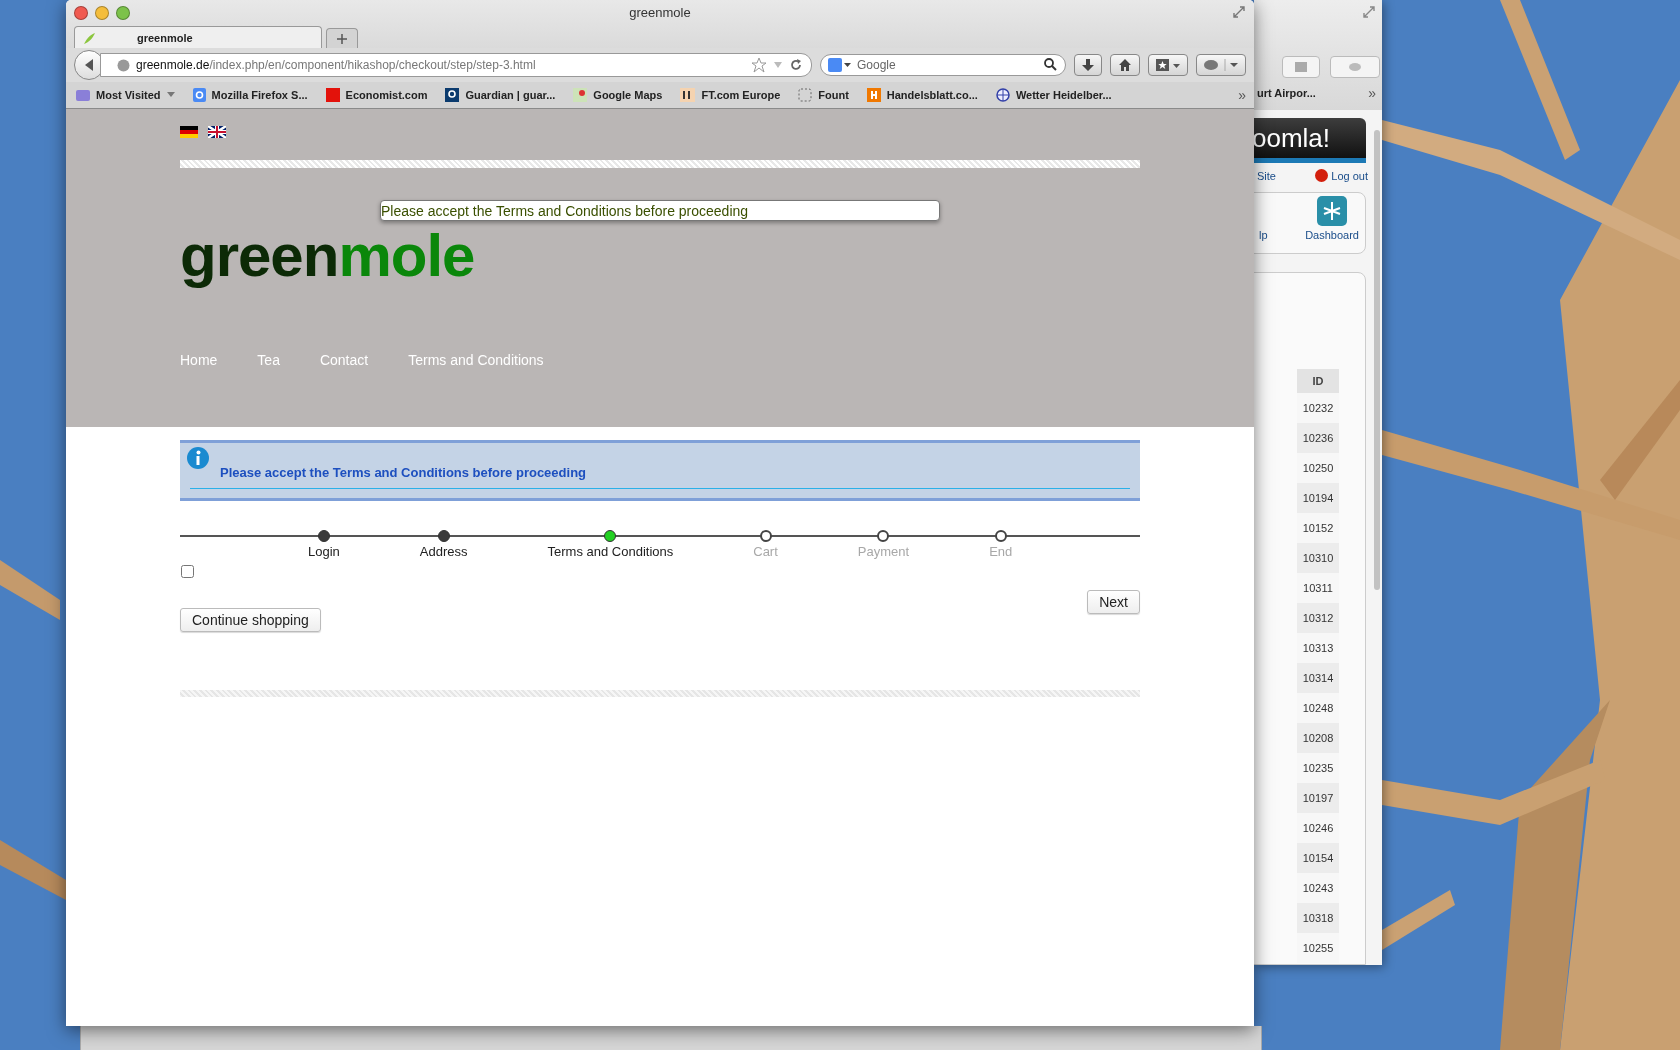 The image size is (1680, 1050). Describe the element at coordinates (250, 620) in the screenshot. I see `continue-shopping-button: Continue shopping` at that location.